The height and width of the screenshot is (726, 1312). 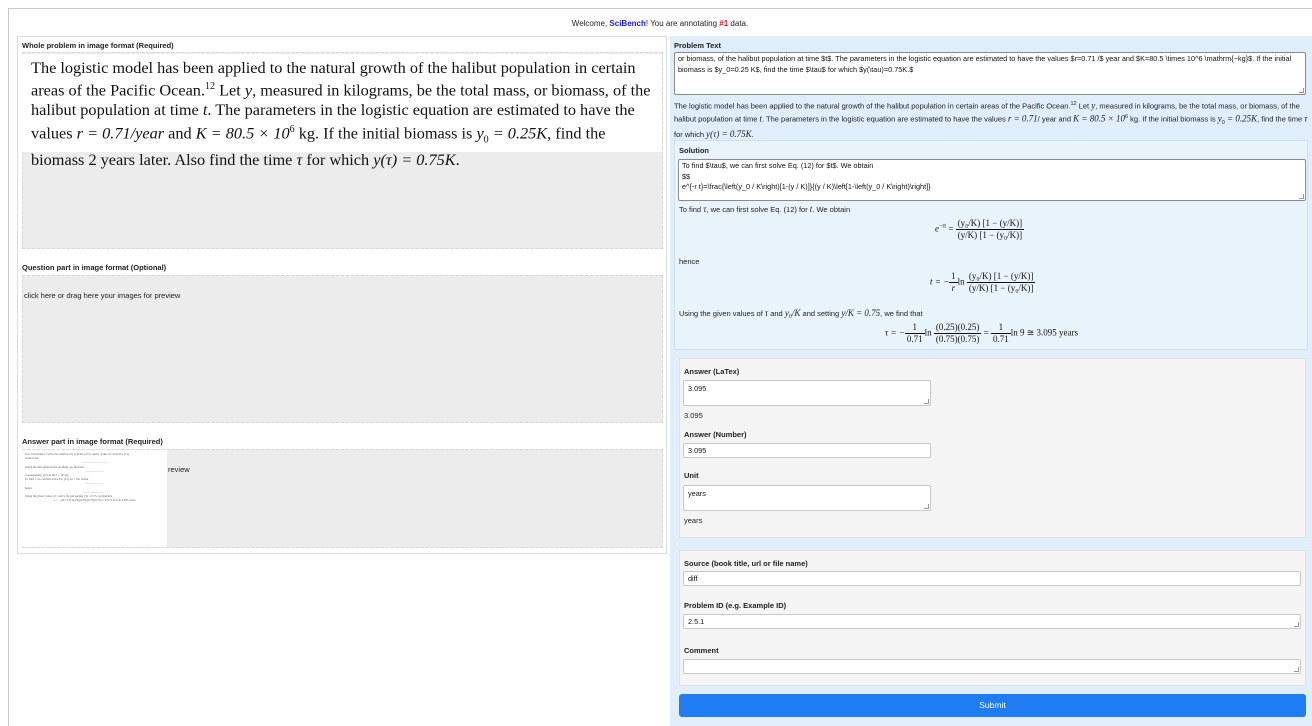 What do you see at coordinates (627, 23) in the screenshot?
I see `user-name: SciBench` at bounding box center [627, 23].